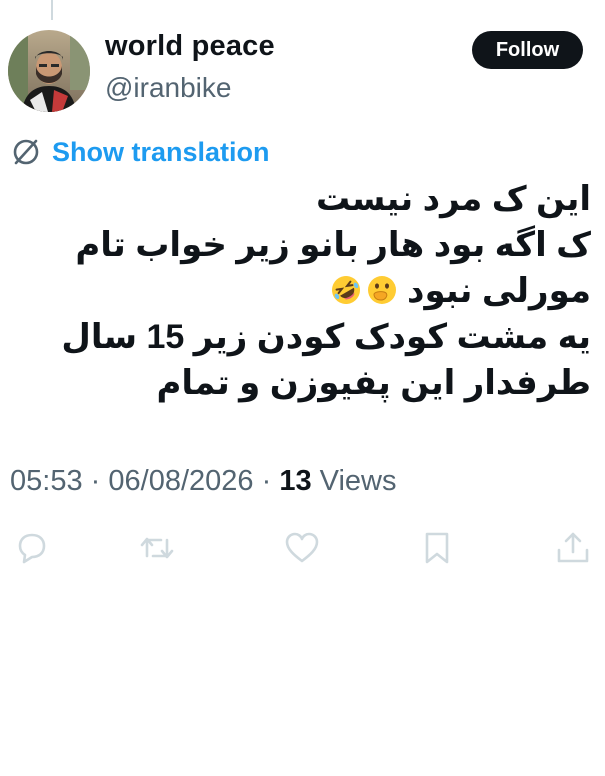 This screenshot has width=605, height=776. I want to click on share-button, so click(573, 548).